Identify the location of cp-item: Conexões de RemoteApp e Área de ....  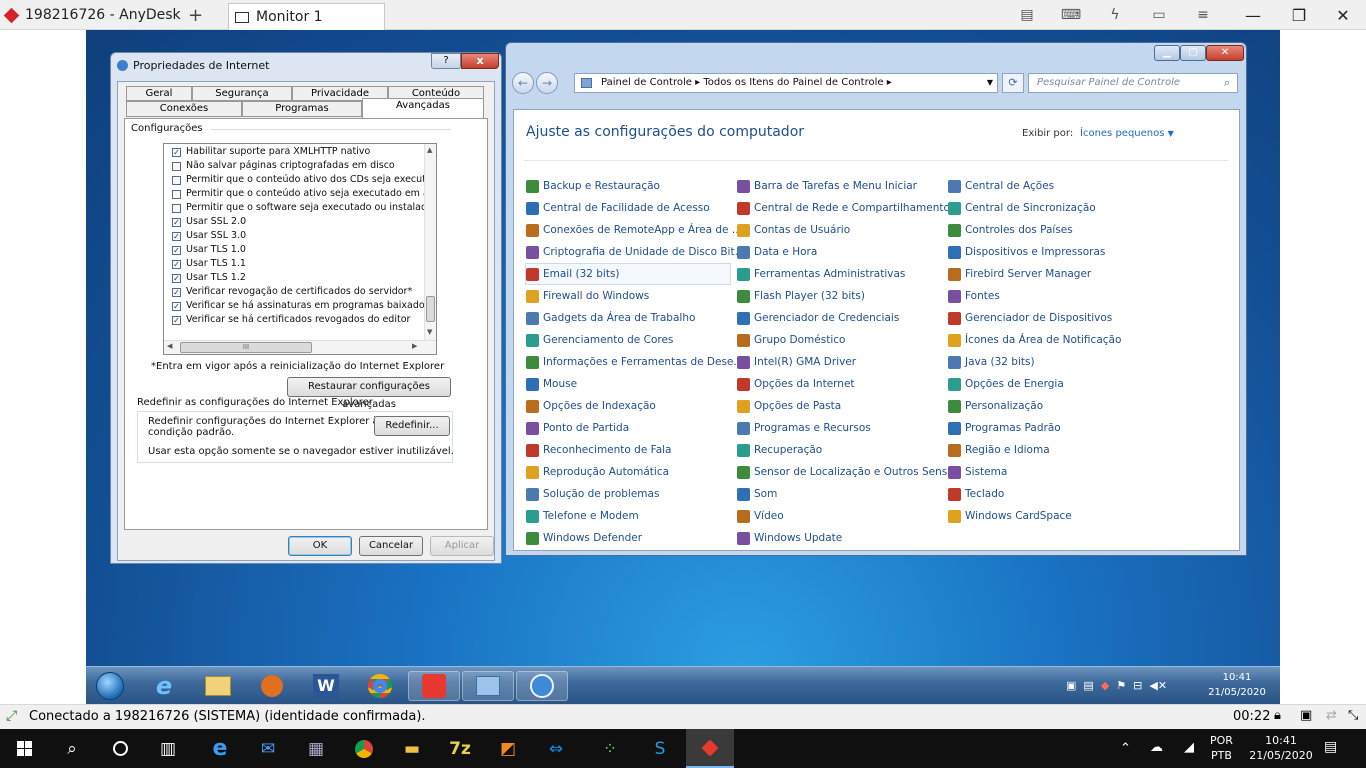
(634, 230).